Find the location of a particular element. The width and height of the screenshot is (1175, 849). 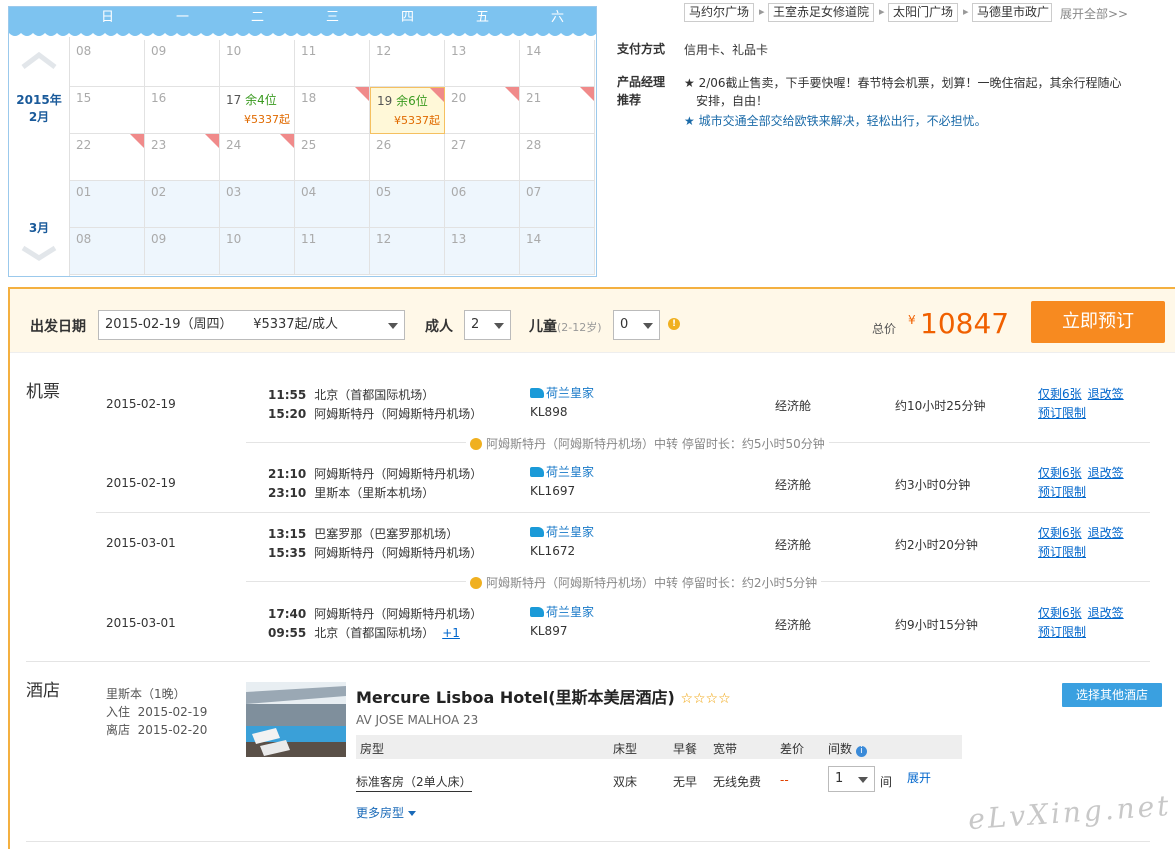

col-breakfast: 早餐 is located at coordinates (685, 749).